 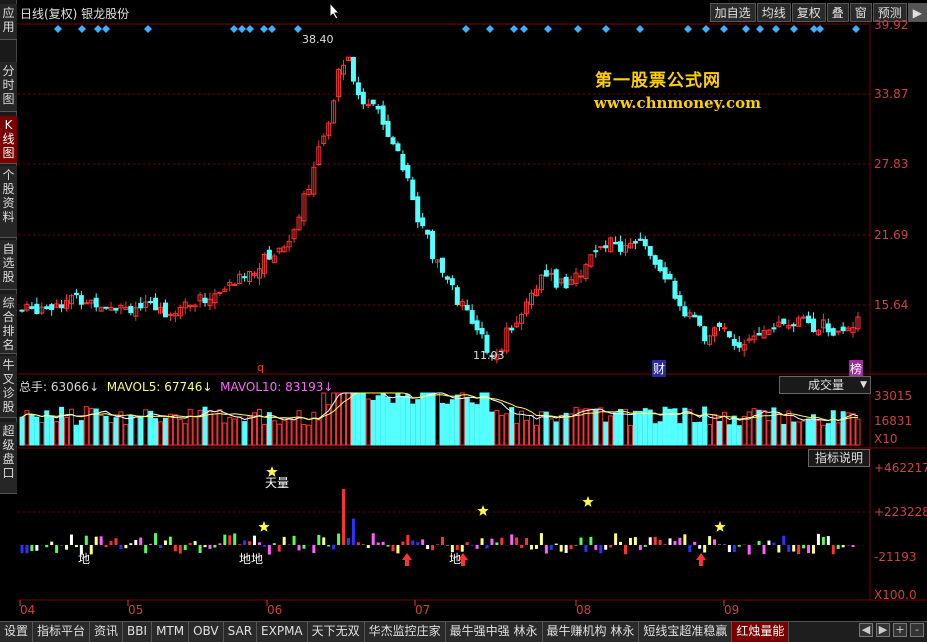 What do you see at coordinates (591, 632) in the screenshot?
I see `bottom-tab-12: 最牛赚机构 林永` at bounding box center [591, 632].